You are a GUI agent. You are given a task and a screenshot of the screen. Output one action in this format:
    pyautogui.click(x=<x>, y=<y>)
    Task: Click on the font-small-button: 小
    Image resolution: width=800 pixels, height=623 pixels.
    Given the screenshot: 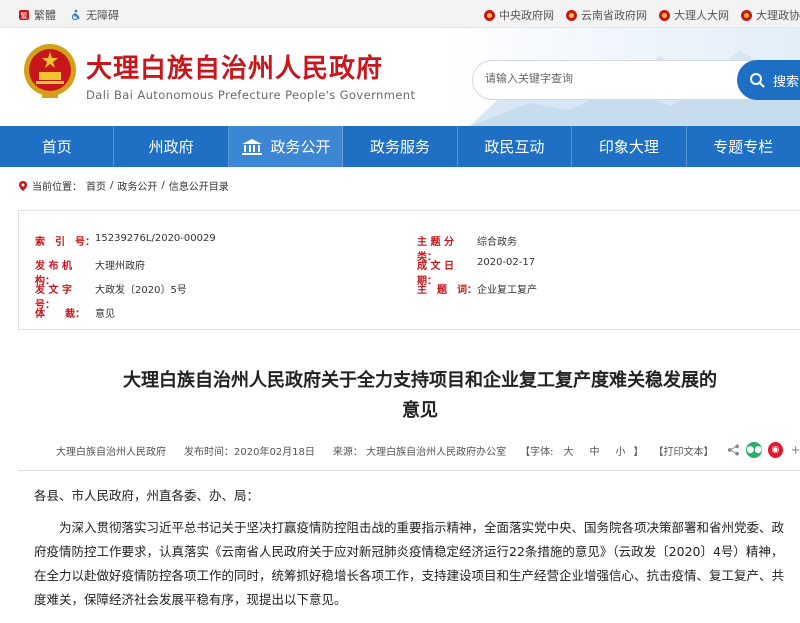 What is the action you would take?
    pyautogui.click(x=620, y=450)
    